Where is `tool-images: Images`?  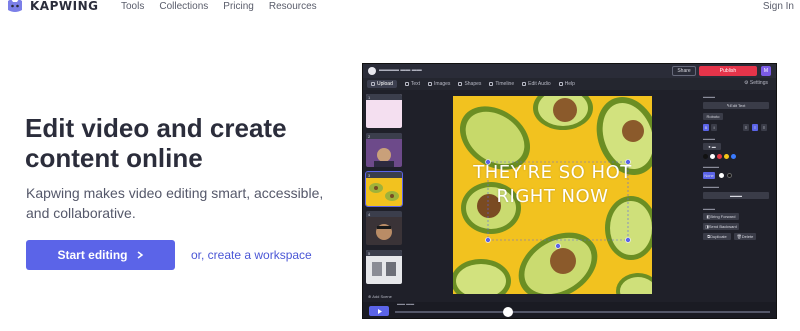 tool-images: Images is located at coordinates (439, 84).